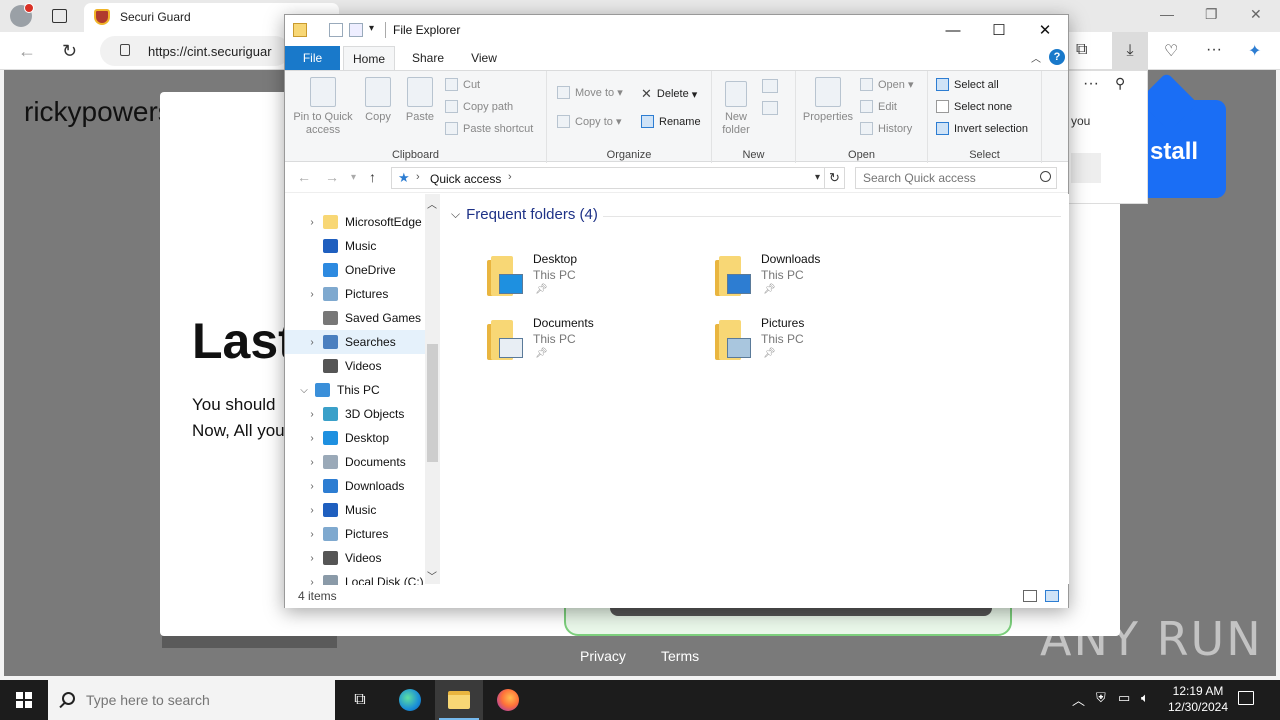  I want to click on large-icons-view-icon, so click(1052, 596).